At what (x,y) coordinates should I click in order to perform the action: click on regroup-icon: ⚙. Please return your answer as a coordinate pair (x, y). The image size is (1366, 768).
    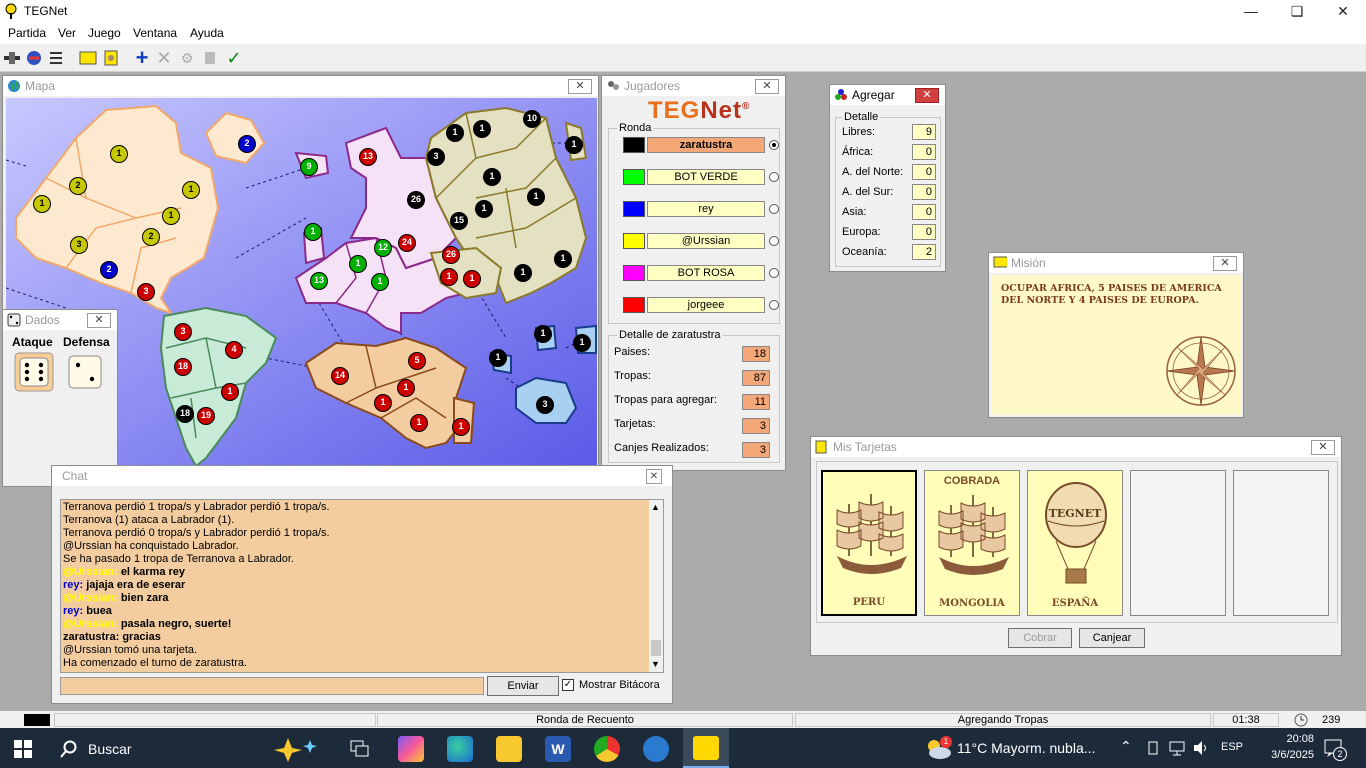
    Looking at the image, I should click on (187, 58).